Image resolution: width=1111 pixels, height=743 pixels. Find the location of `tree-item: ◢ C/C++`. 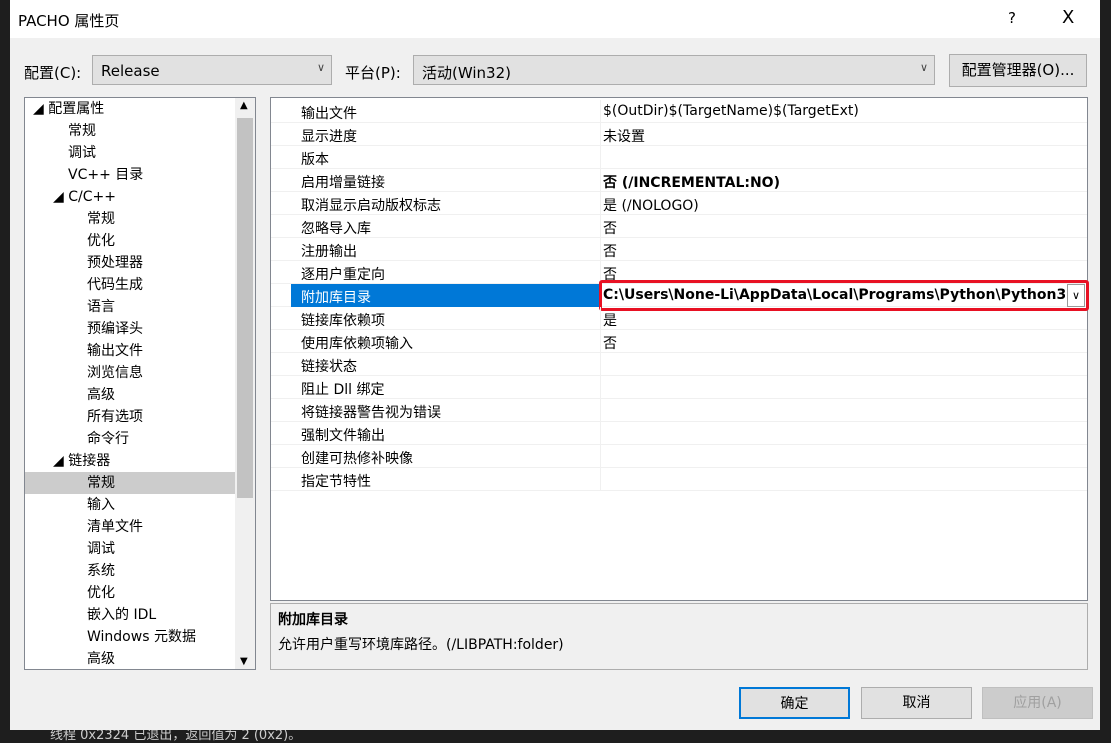

tree-item: ◢ C/C++ is located at coordinates (140, 197).